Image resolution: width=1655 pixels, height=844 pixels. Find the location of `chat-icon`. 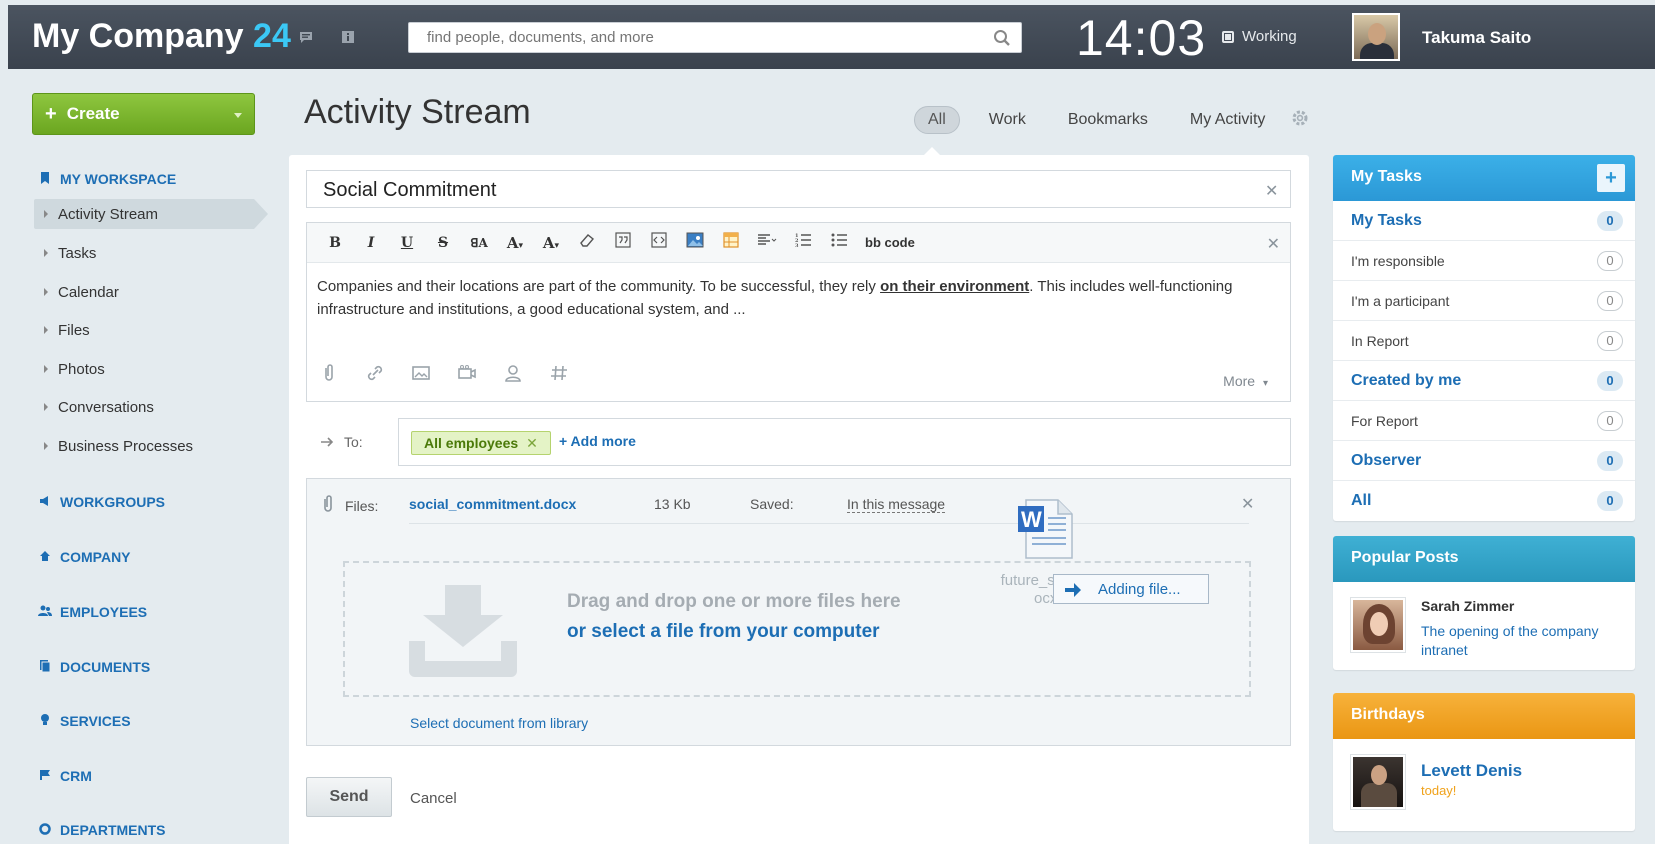

chat-icon is located at coordinates (306, 38).